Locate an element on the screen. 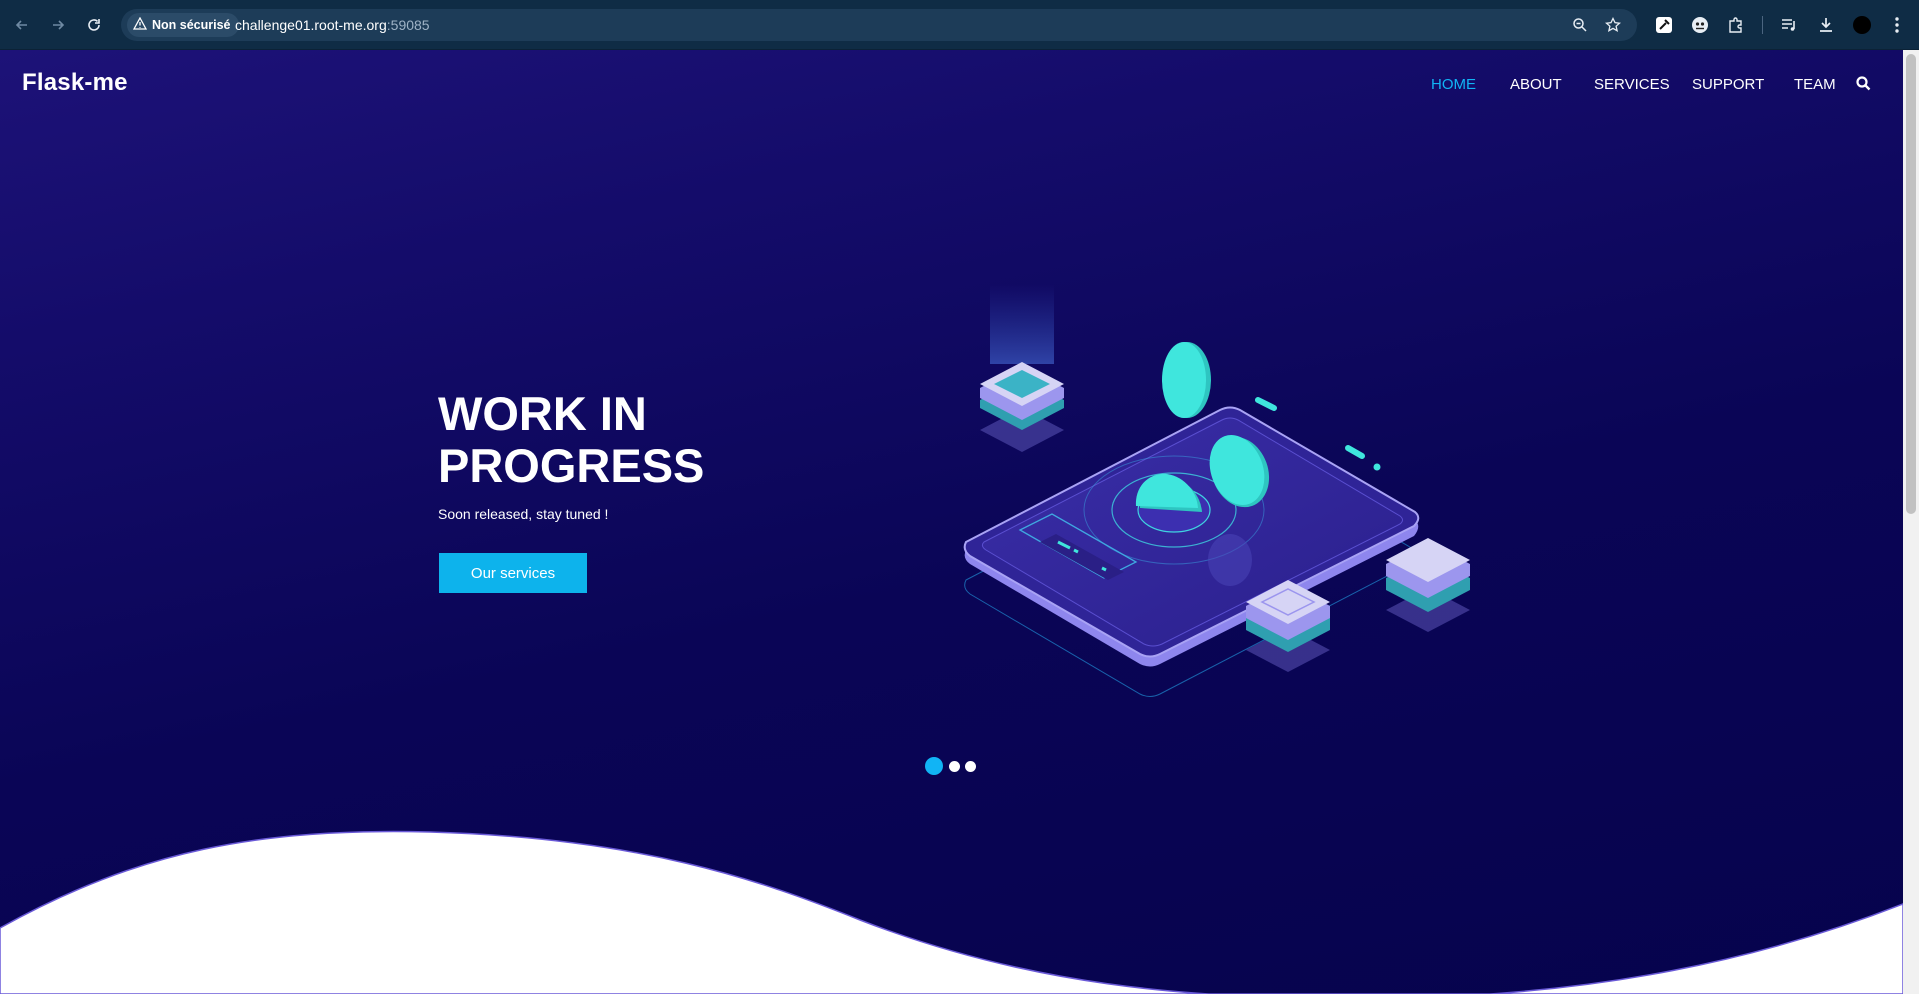  forward-icon is located at coordinates (58, 25).